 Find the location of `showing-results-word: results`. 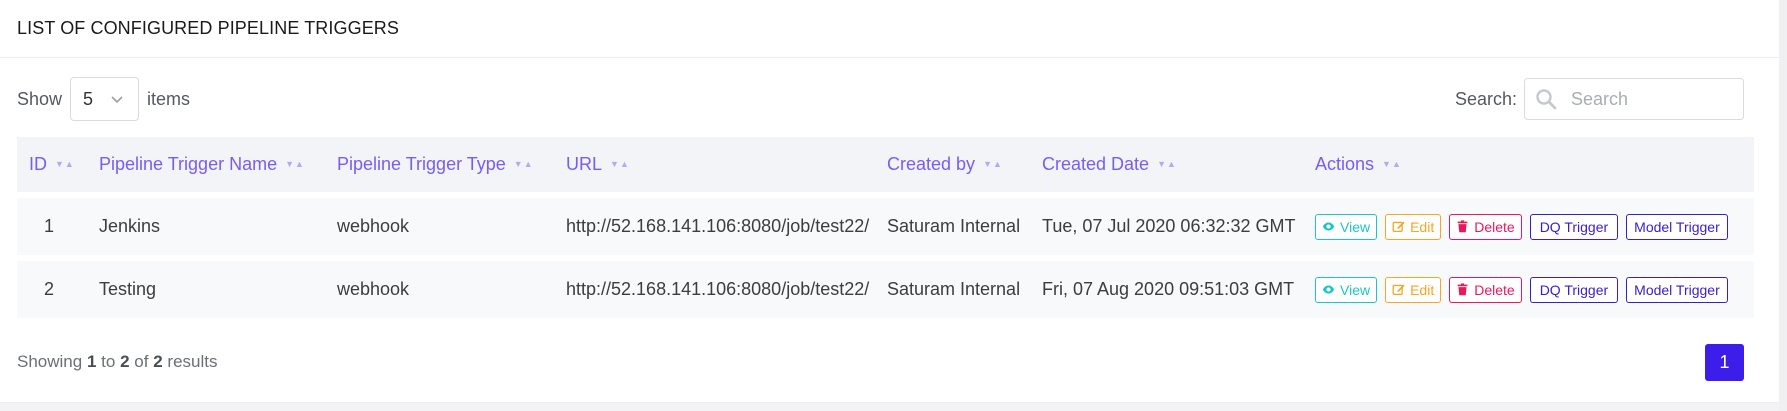

showing-results-word: results is located at coordinates (192, 361).